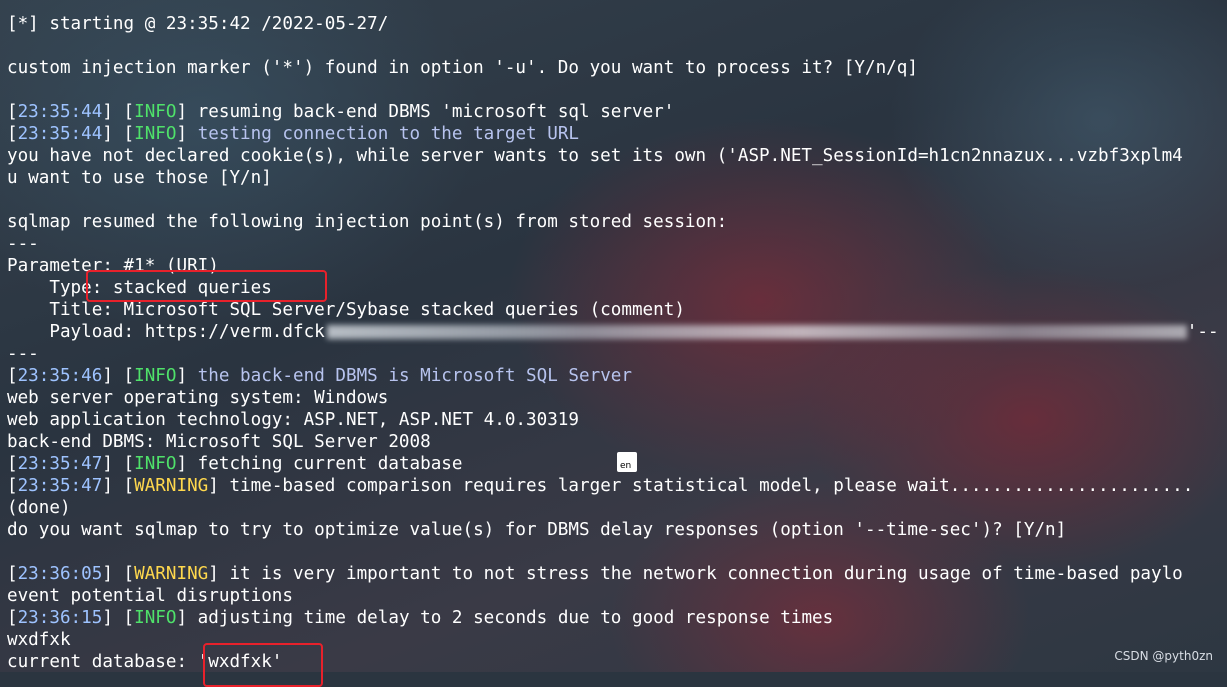  Describe the element at coordinates (617, 178) in the screenshot. I see `terminal-line: u want to use those [Y/n]` at that location.